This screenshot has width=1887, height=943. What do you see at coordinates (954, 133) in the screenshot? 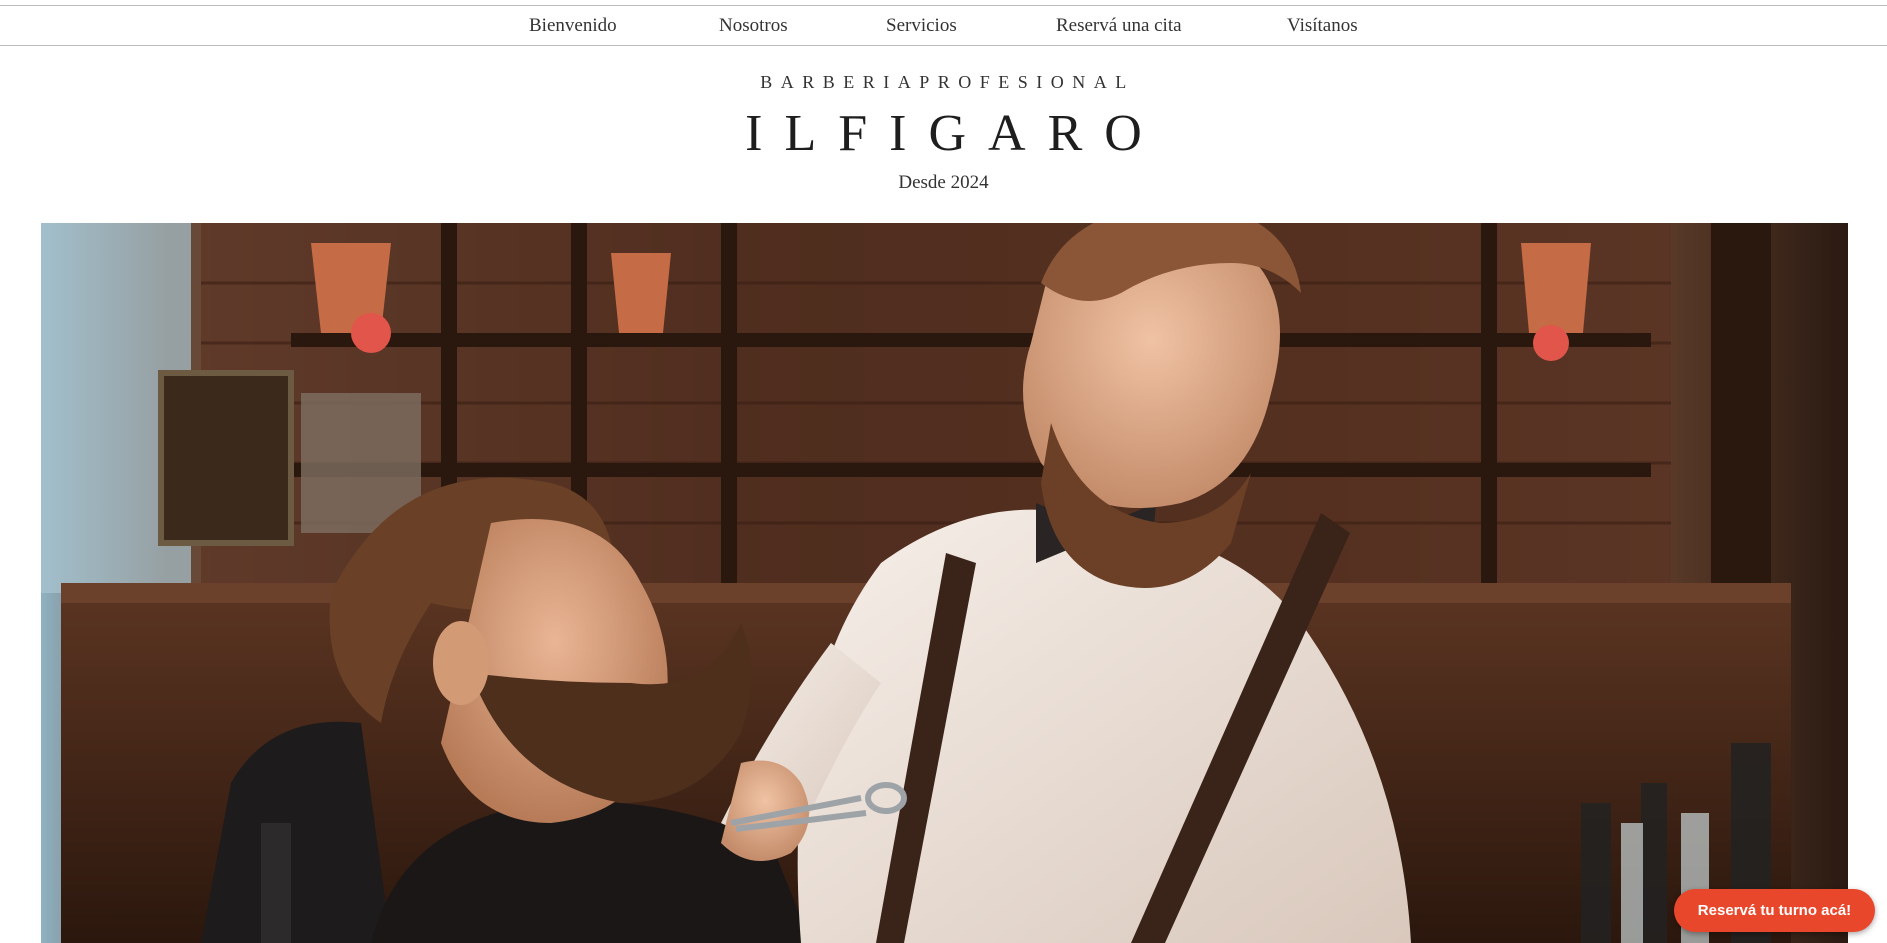
I see `brand-name: ILFIGARO` at bounding box center [954, 133].